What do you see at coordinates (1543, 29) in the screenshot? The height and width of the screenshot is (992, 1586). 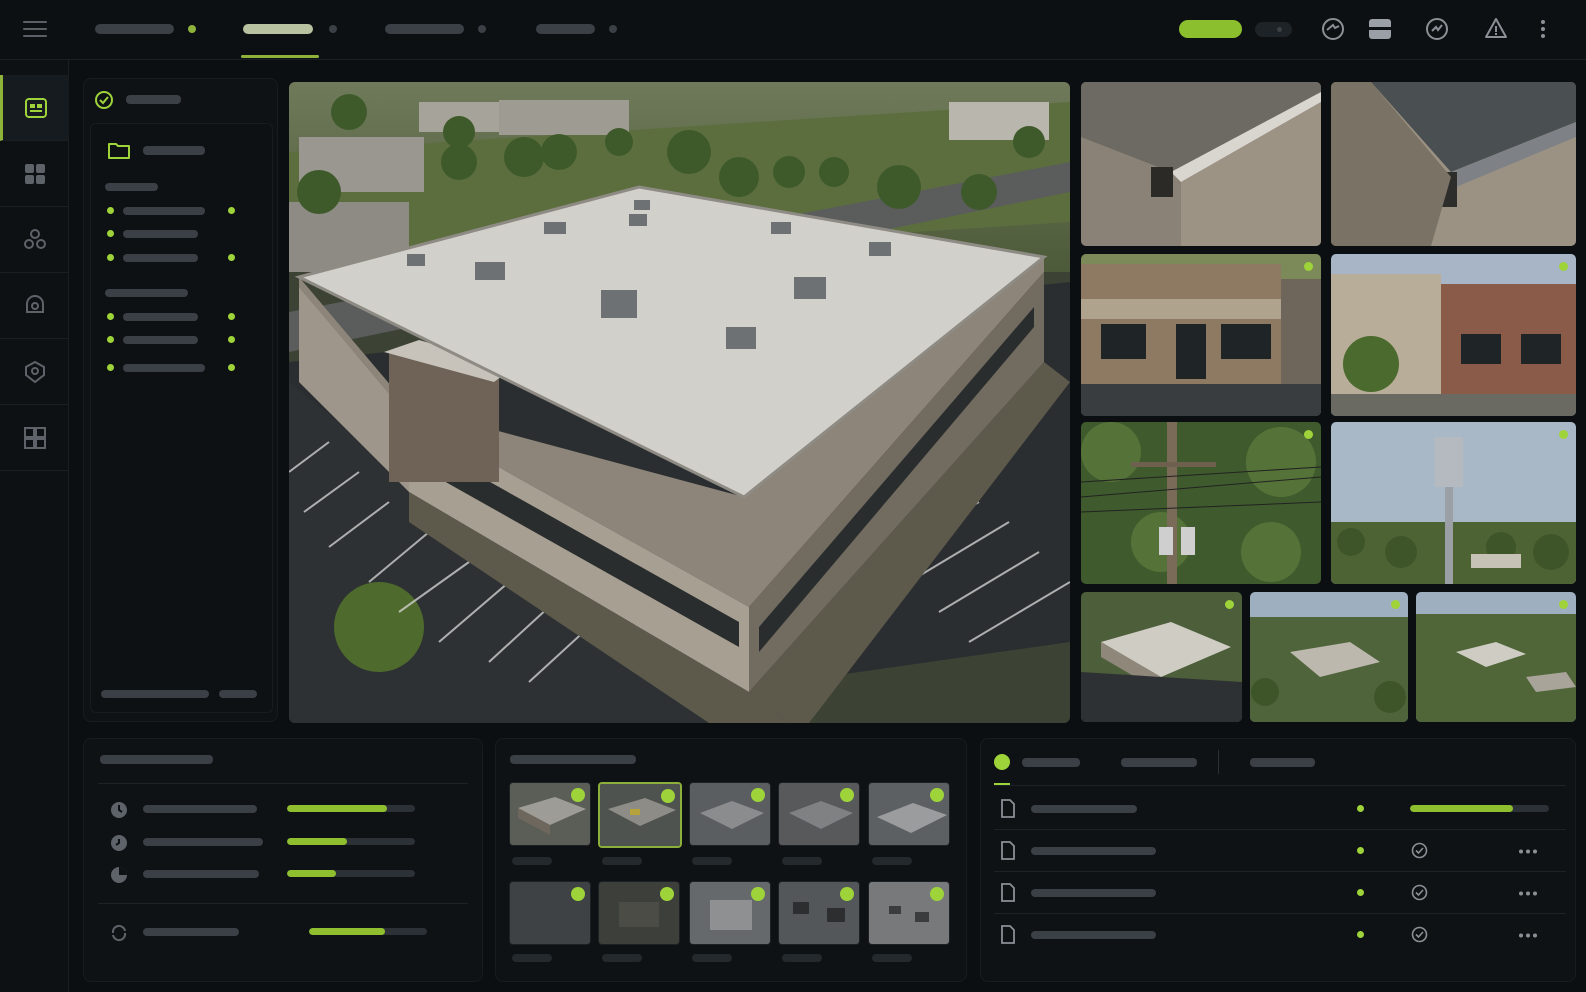 I see `more-vertical-icon` at bounding box center [1543, 29].